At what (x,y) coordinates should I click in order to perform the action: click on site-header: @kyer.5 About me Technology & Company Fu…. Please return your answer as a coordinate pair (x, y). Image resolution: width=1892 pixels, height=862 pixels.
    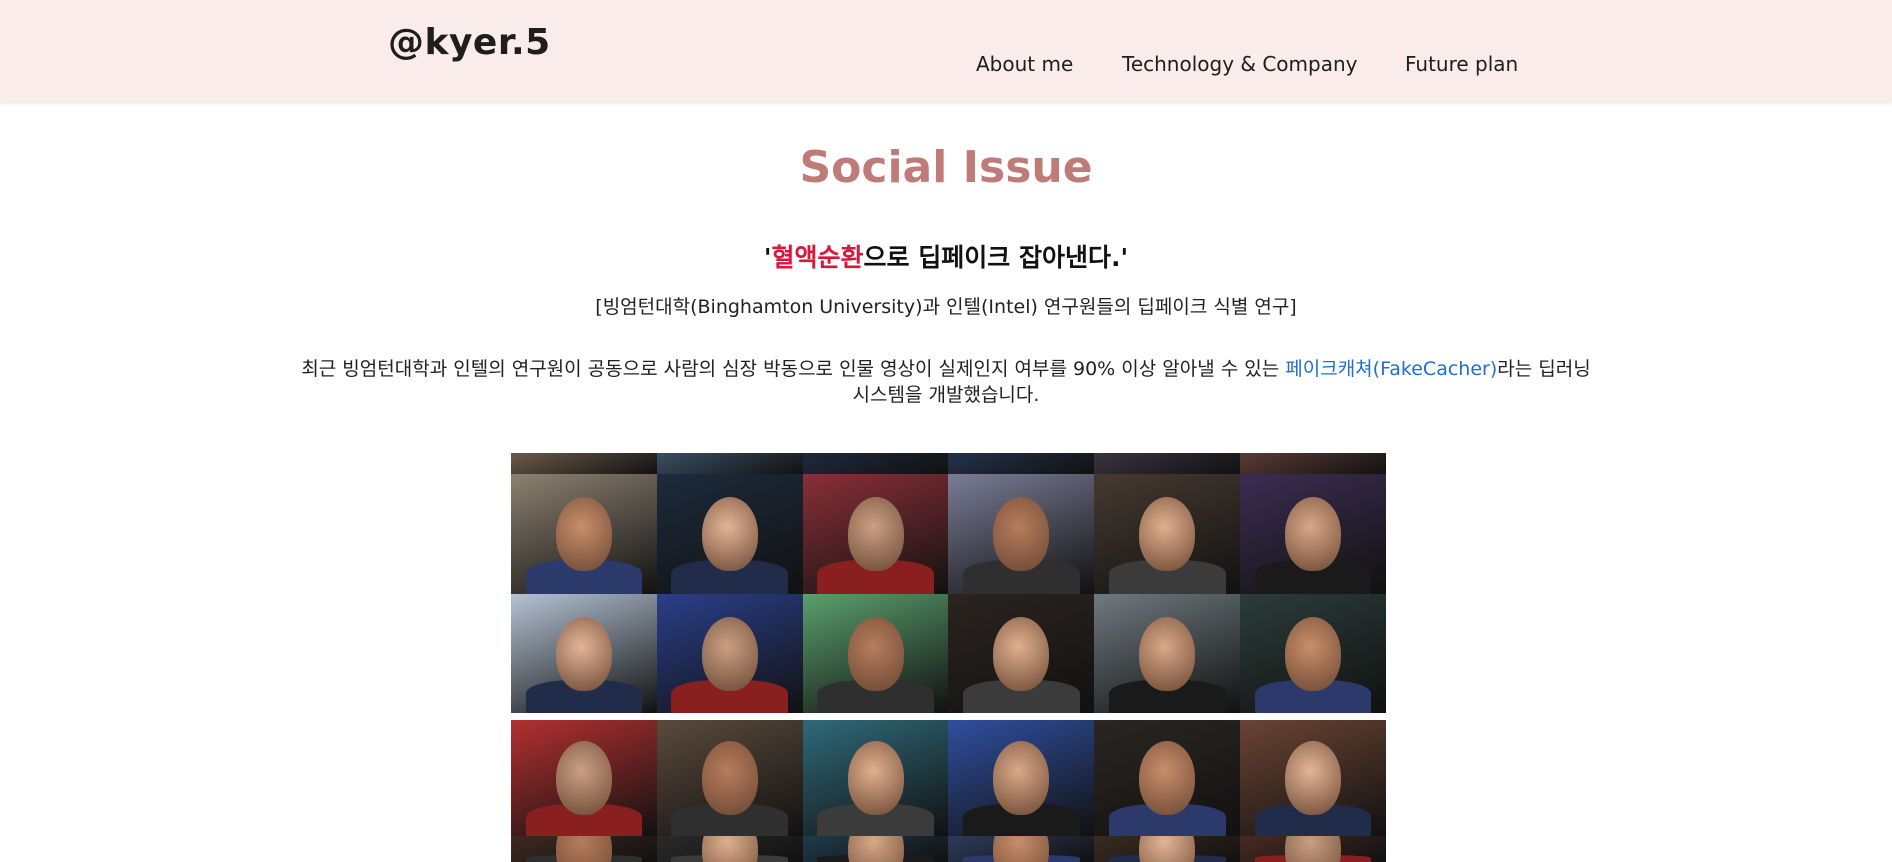
    Looking at the image, I should click on (946, 51).